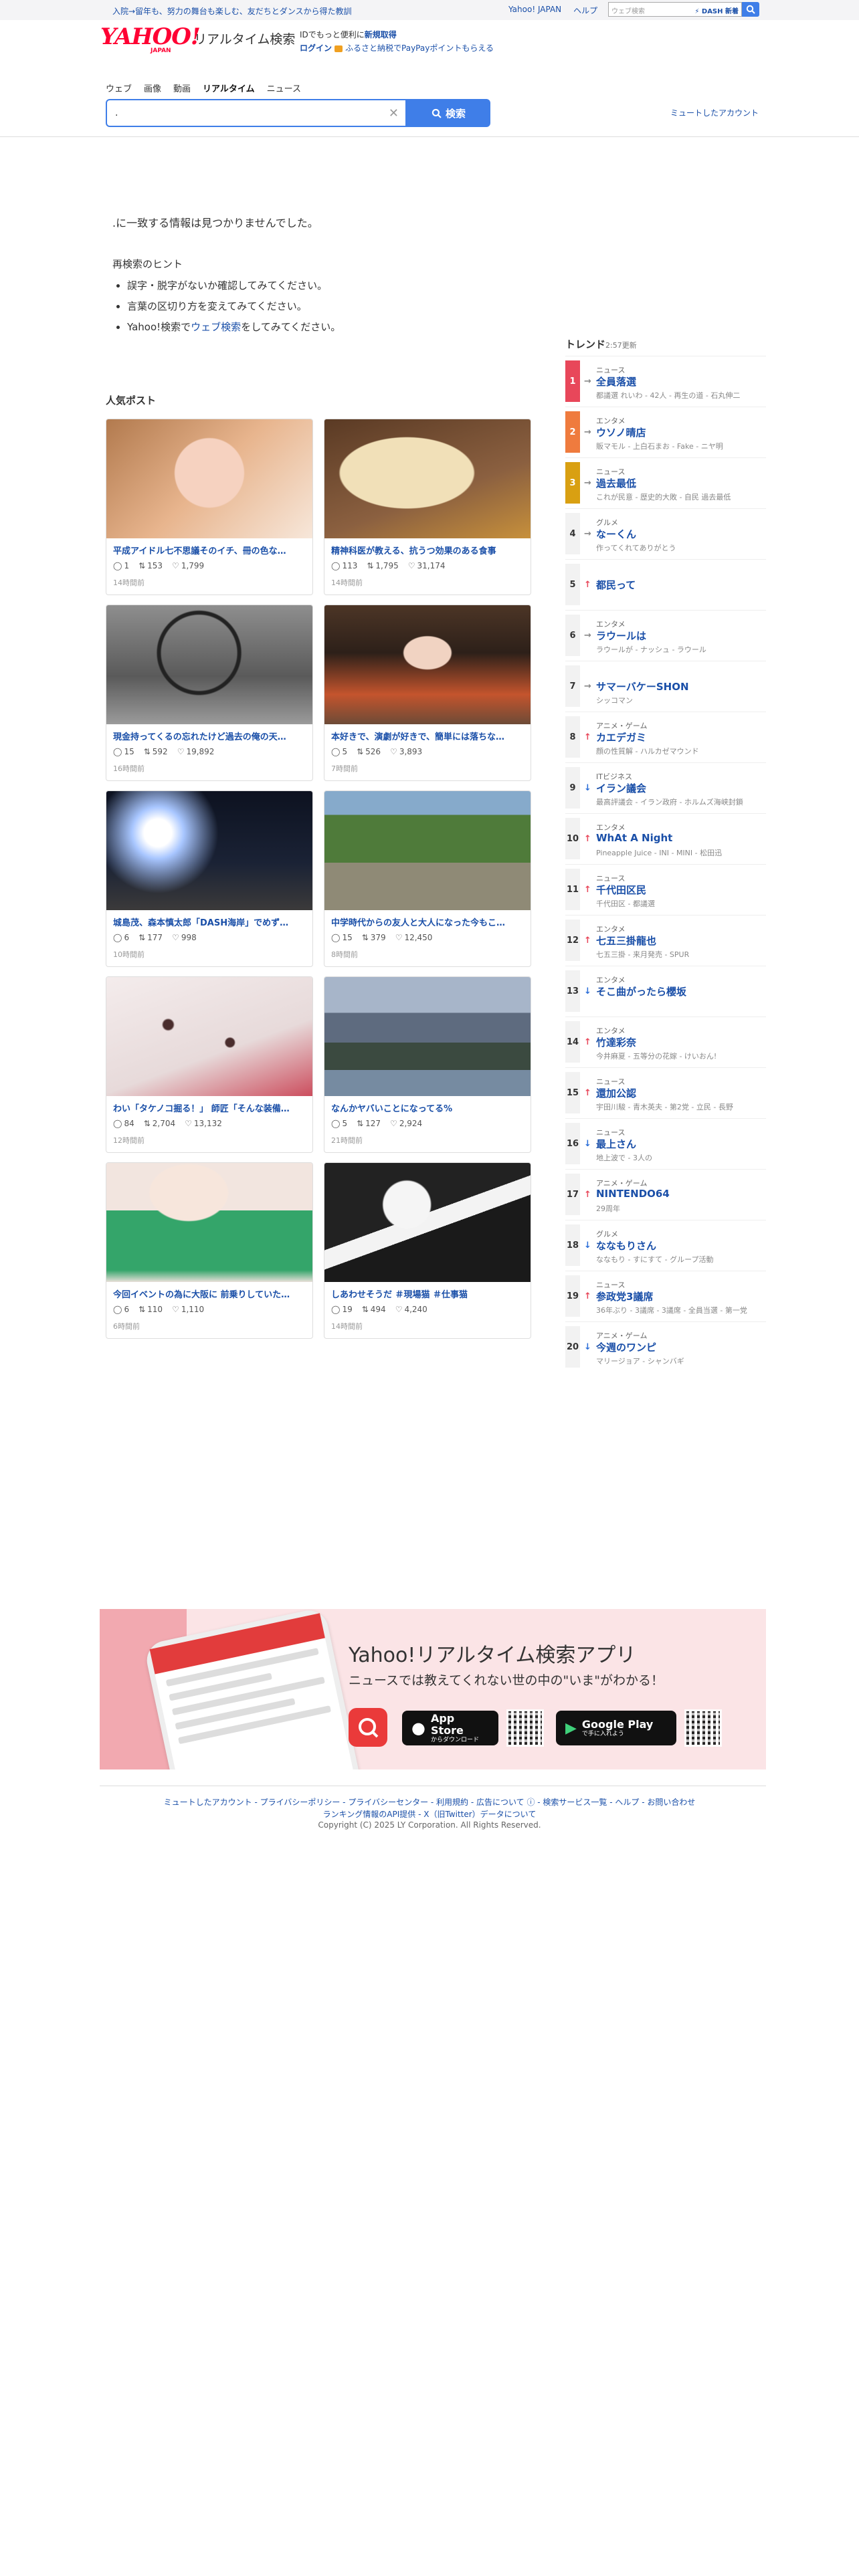  What do you see at coordinates (621, 636) in the screenshot?
I see `trend-word: ラウールは` at bounding box center [621, 636].